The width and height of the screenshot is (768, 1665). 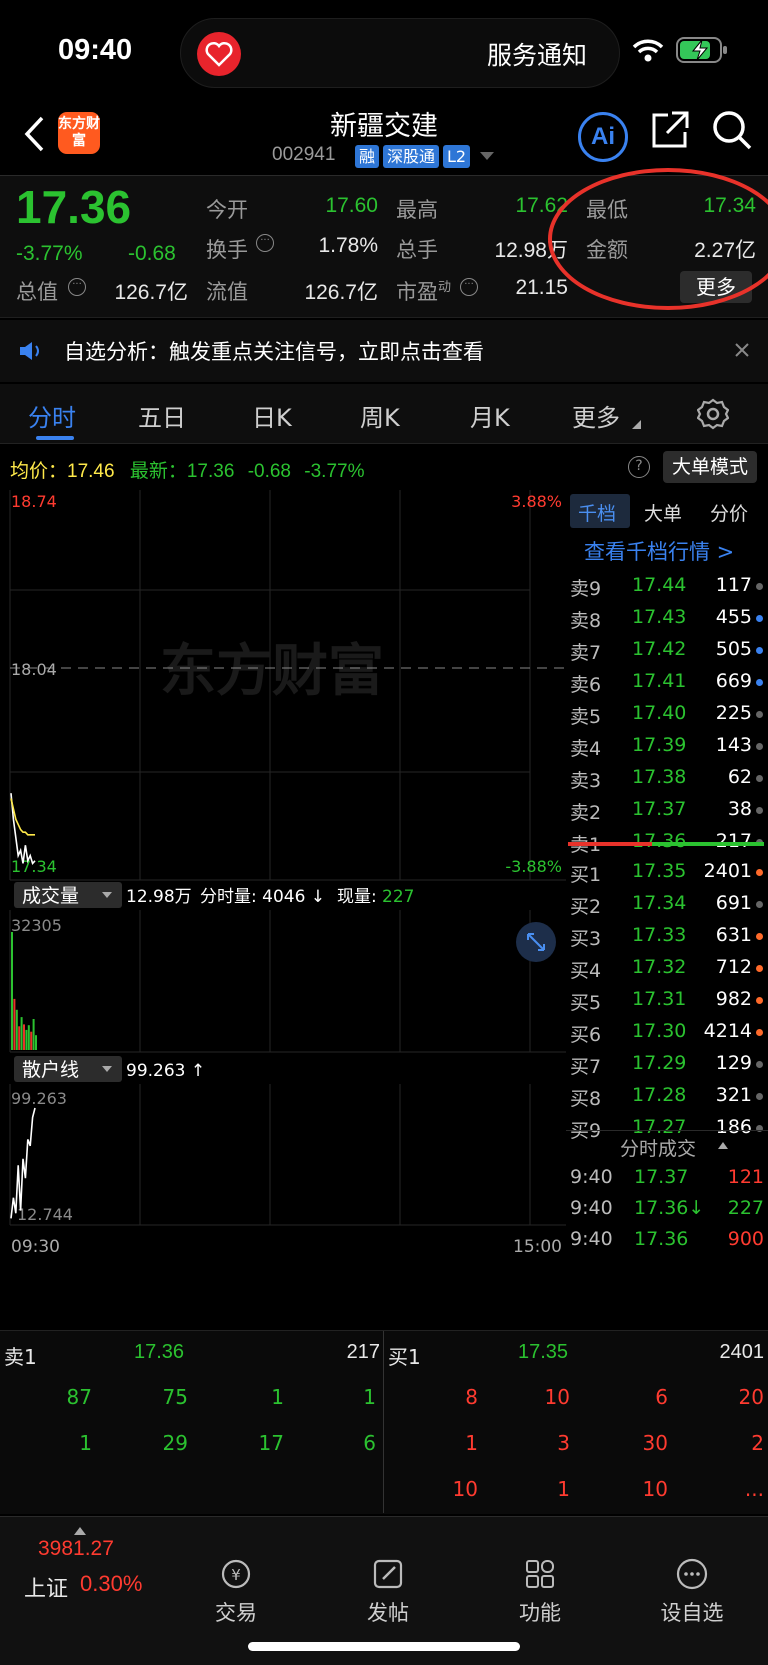 I want to click on level-label: 买7, so click(x=586, y=1067).